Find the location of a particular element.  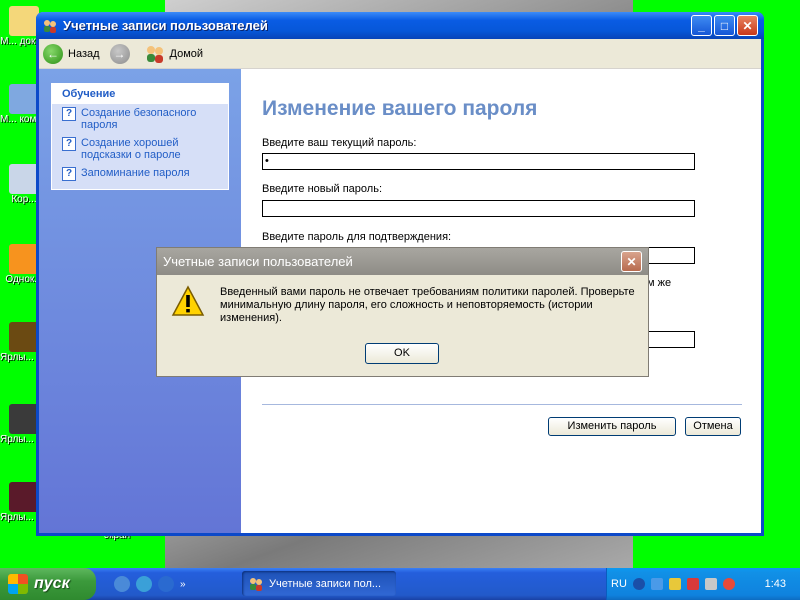

maximize-button: □ is located at coordinates (724, 25).